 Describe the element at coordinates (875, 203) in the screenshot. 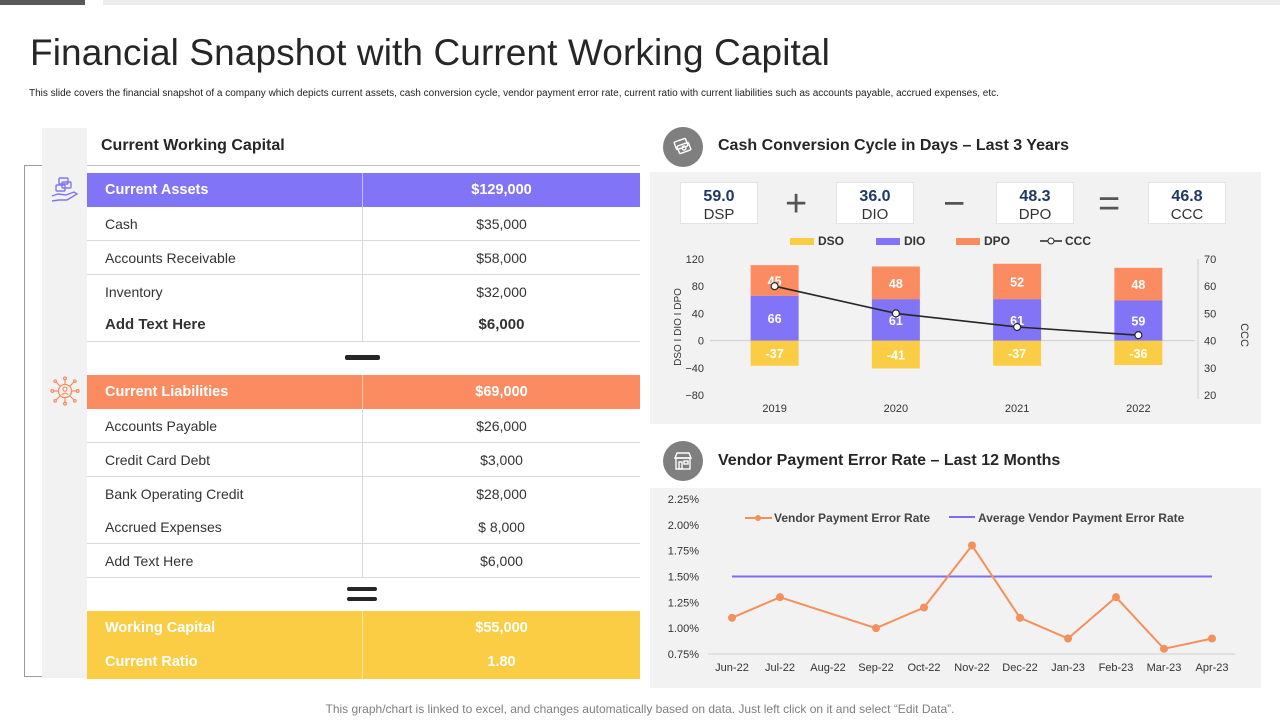

I see `kpi-dio: 36.0 DIO` at that location.